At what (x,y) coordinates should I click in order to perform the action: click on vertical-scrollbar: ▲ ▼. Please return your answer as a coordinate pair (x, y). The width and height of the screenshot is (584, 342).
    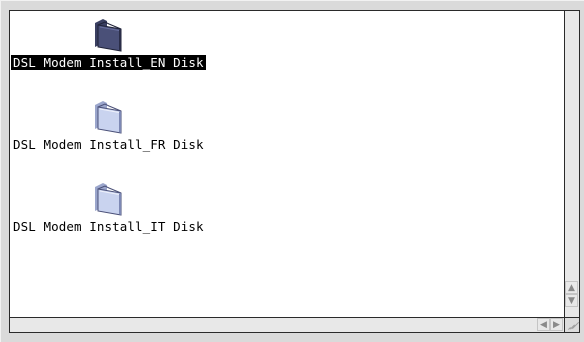
    Looking at the image, I should click on (572, 164).